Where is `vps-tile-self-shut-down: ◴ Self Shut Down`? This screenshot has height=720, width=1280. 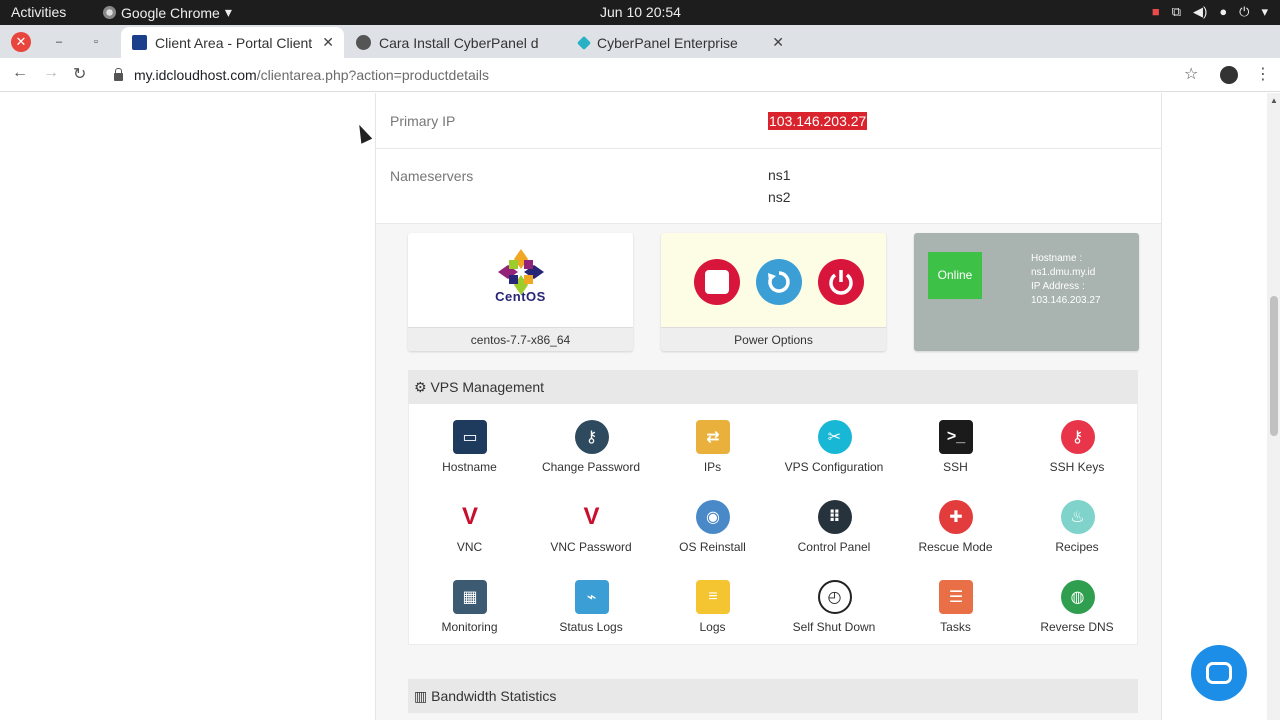
vps-tile-self-shut-down: ◴ Self Shut Down is located at coordinates (834, 612).